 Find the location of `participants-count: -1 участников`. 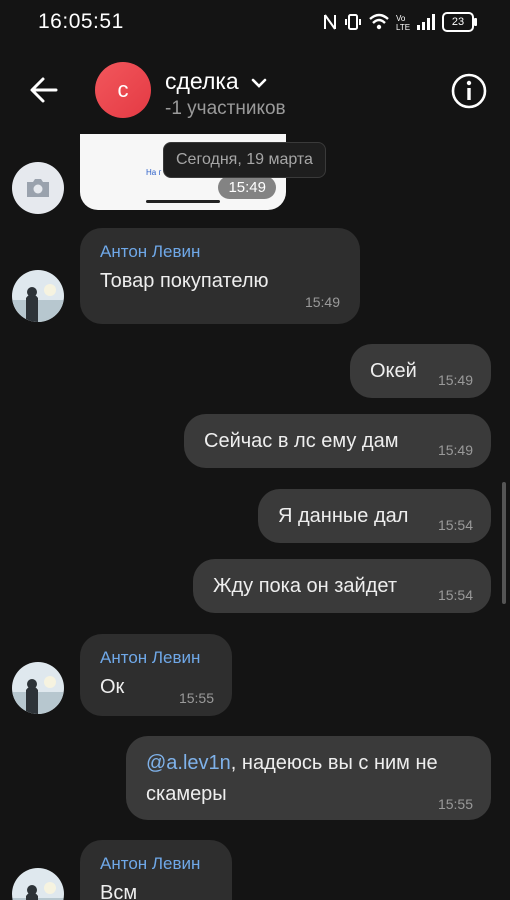

participants-count: -1 участников is located at coordinates (225, 108).